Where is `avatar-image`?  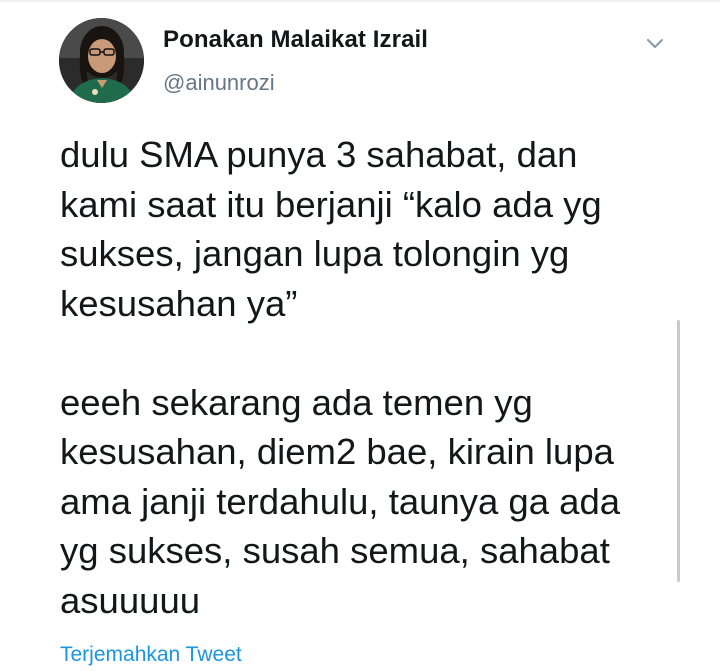
avatar-image is located at coordinates (101, 60).